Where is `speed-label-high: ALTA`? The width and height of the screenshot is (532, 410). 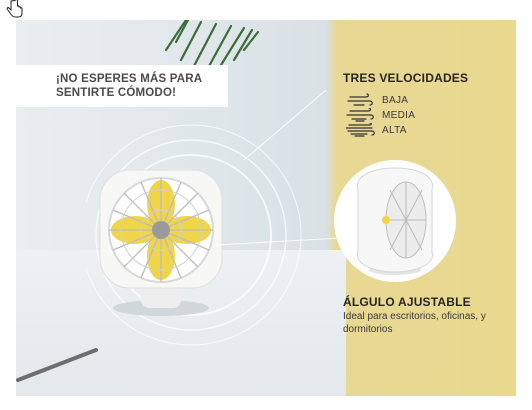
speed-label-high: ALTA is located at coordinates (394, 130).